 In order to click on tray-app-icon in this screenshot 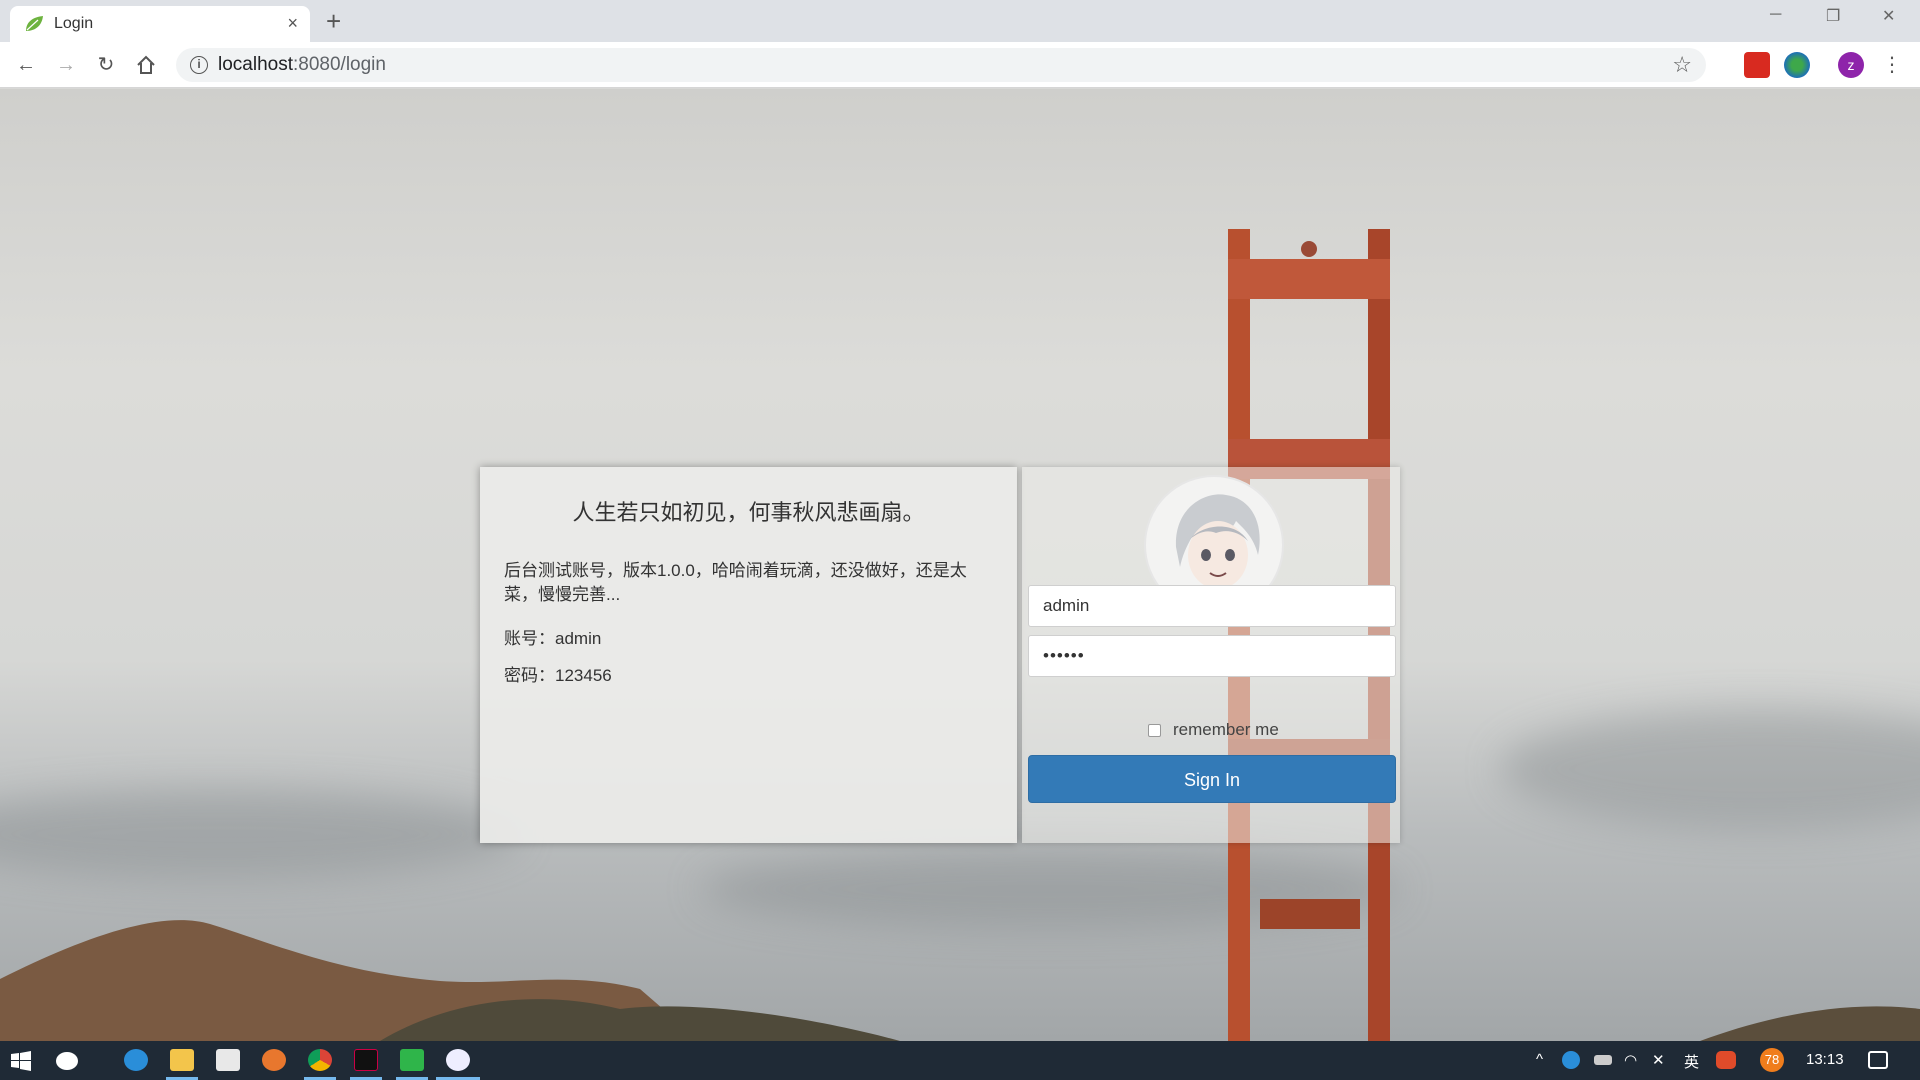, I will do `click(1571, 1060)`.